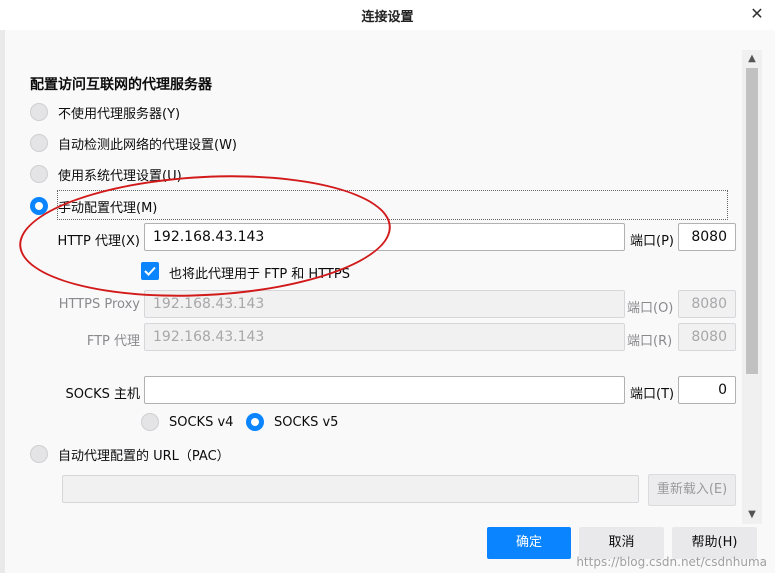  What do you see at coordinates (707, 337) in the screenshot?
I see `ftp-port-input: 8080` at bounding box center [707, 337].